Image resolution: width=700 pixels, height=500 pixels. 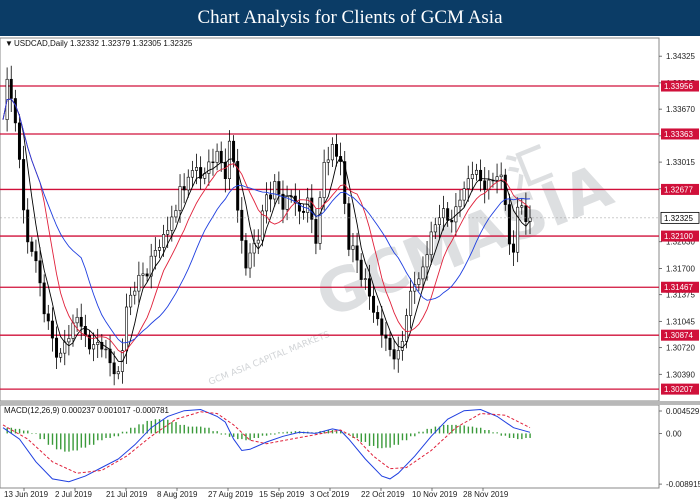 What do you see at coordinates (26, 494) in the screenshot?
I see `x-tick-label: 13 Jun 2019` at bounding box center [26, 494].